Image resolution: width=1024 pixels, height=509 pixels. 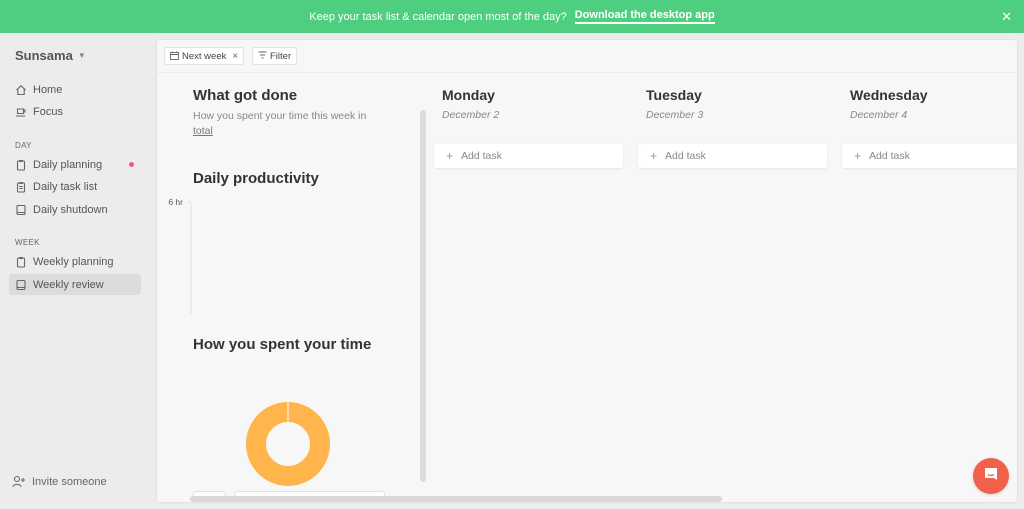 I want to click on sidebar-item-label: Daily task list, so click(x=65, y=186).